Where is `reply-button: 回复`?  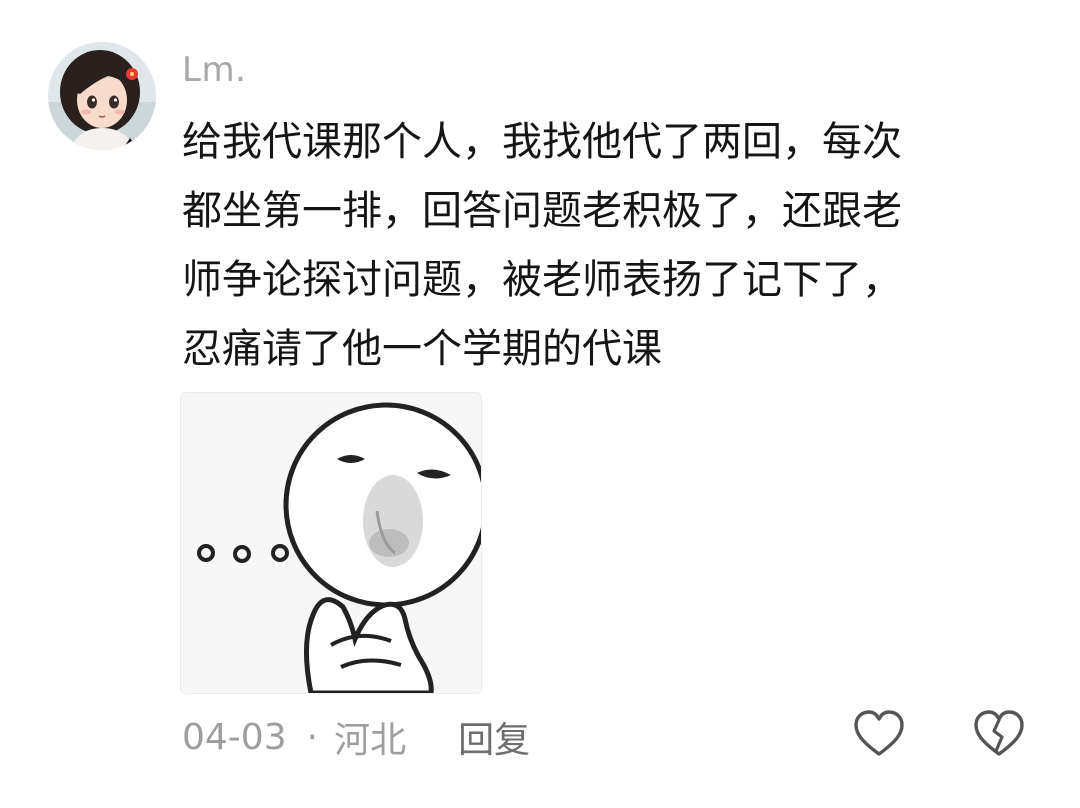
reply-button: 回复 is located at coordinates (494, 737).